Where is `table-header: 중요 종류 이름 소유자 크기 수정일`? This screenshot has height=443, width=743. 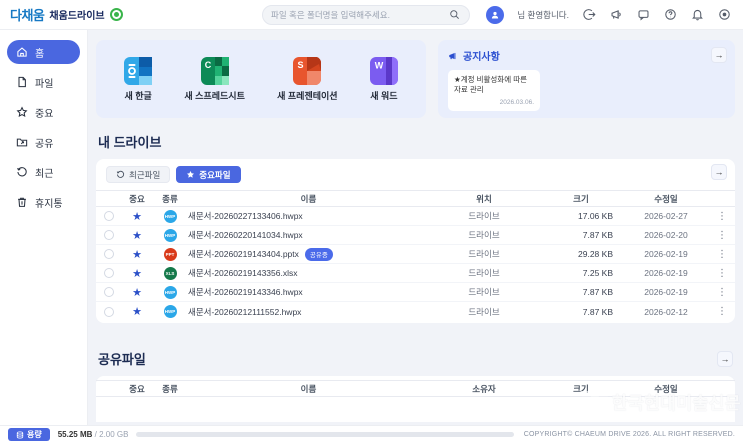 table-header: 중요 종류 이름 소유자 크기 수정일 is located at coordinates (415, 388).